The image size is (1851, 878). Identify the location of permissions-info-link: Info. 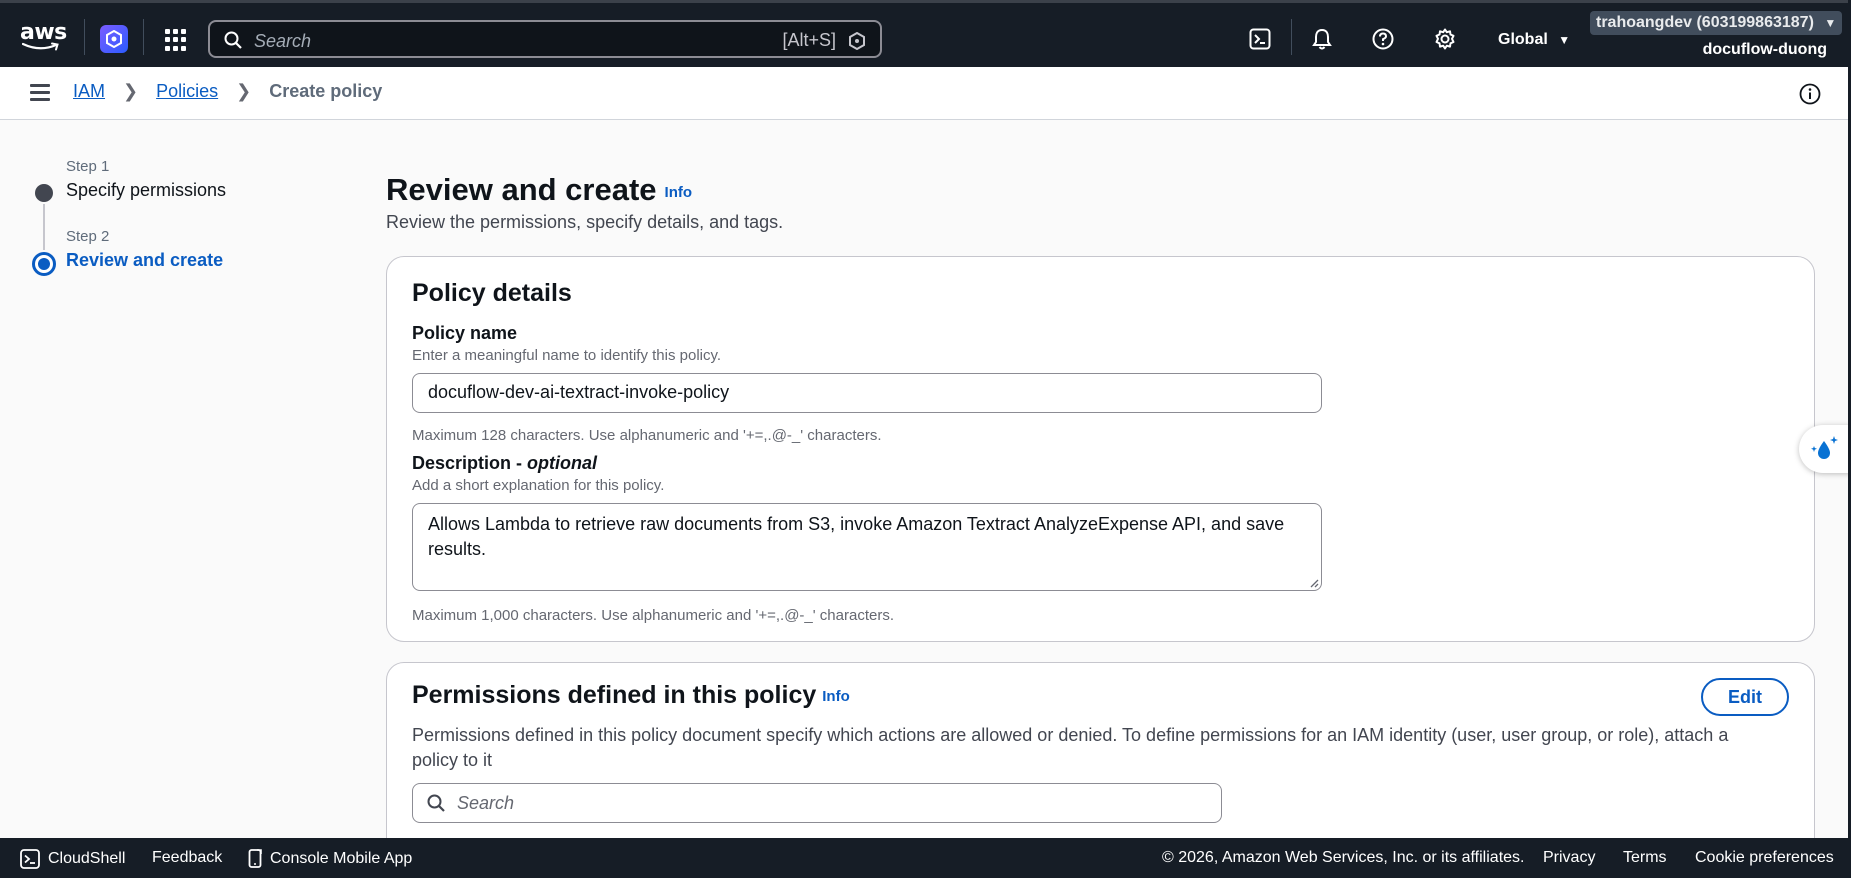
(836, 696).